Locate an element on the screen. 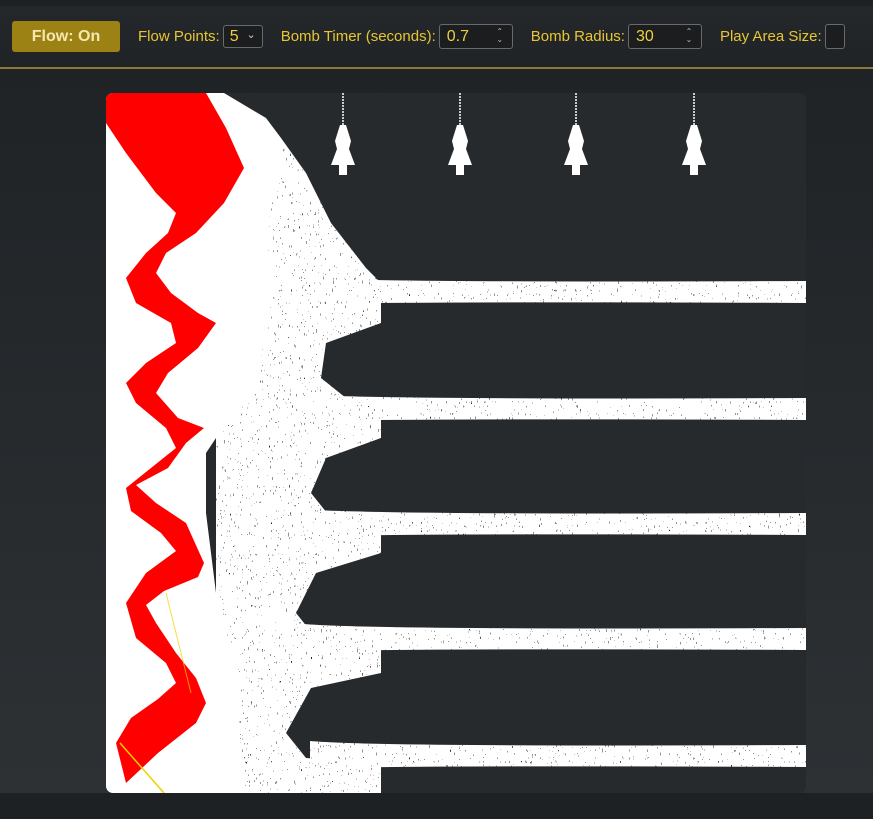  bomb-timer-value: 0.7 is located at coordinates (457, 36).